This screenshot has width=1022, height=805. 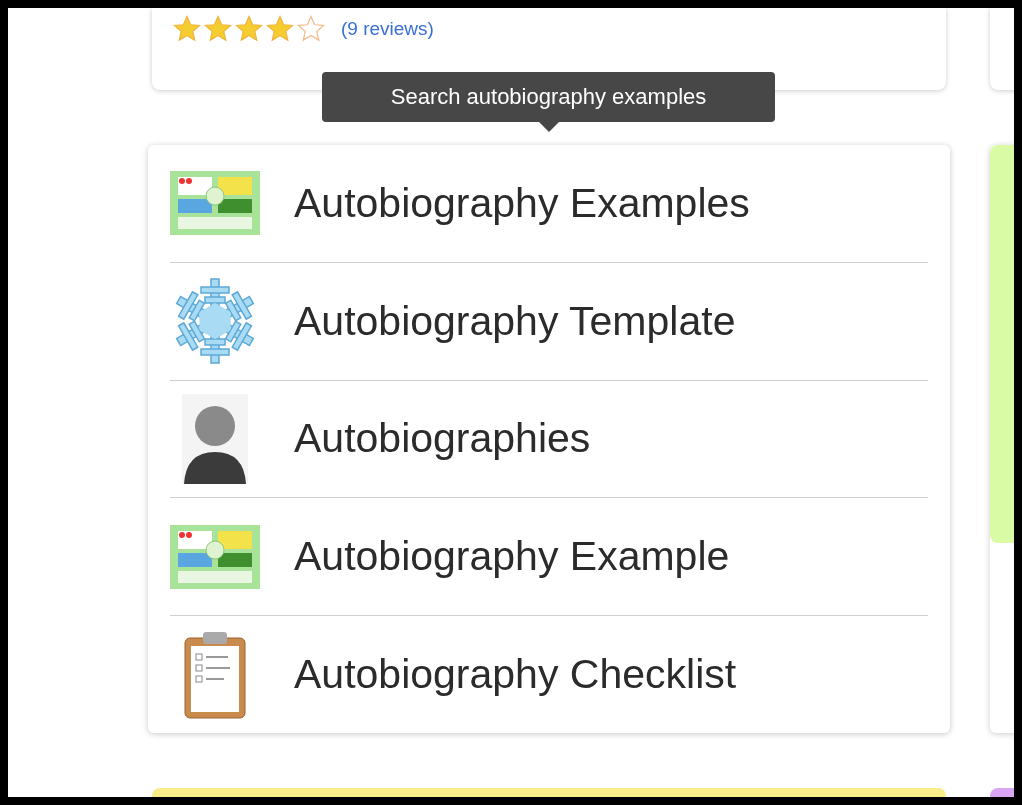 I want to click on suggestion-item: Autobiographies, so click(x=549, y=439).